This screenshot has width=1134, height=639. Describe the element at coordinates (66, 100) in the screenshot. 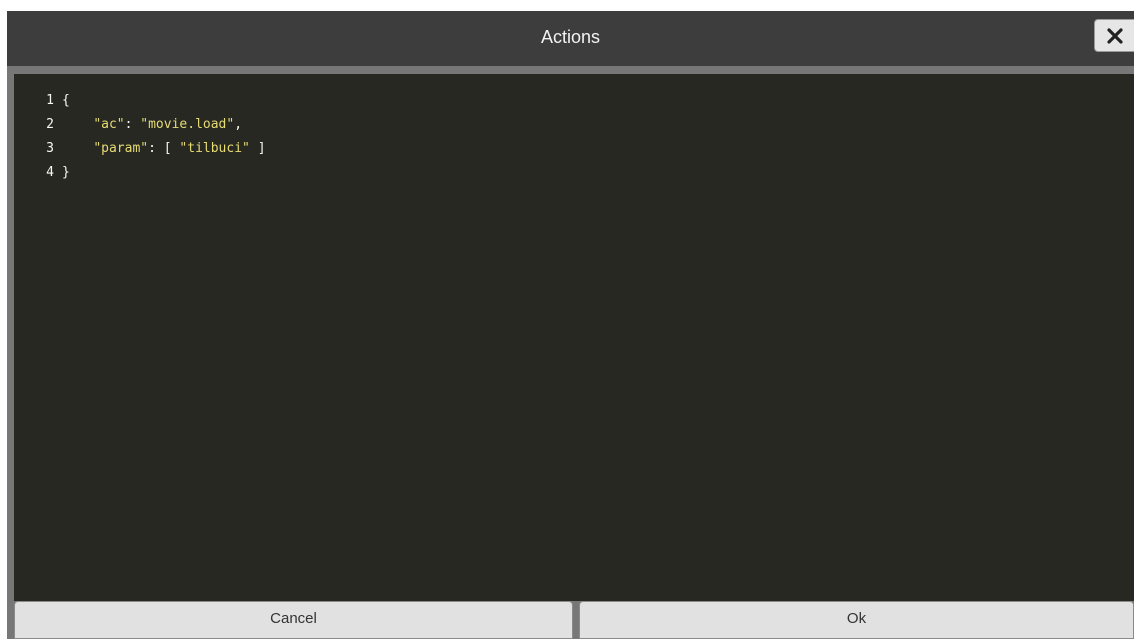

I see `code-text: {` at that location.